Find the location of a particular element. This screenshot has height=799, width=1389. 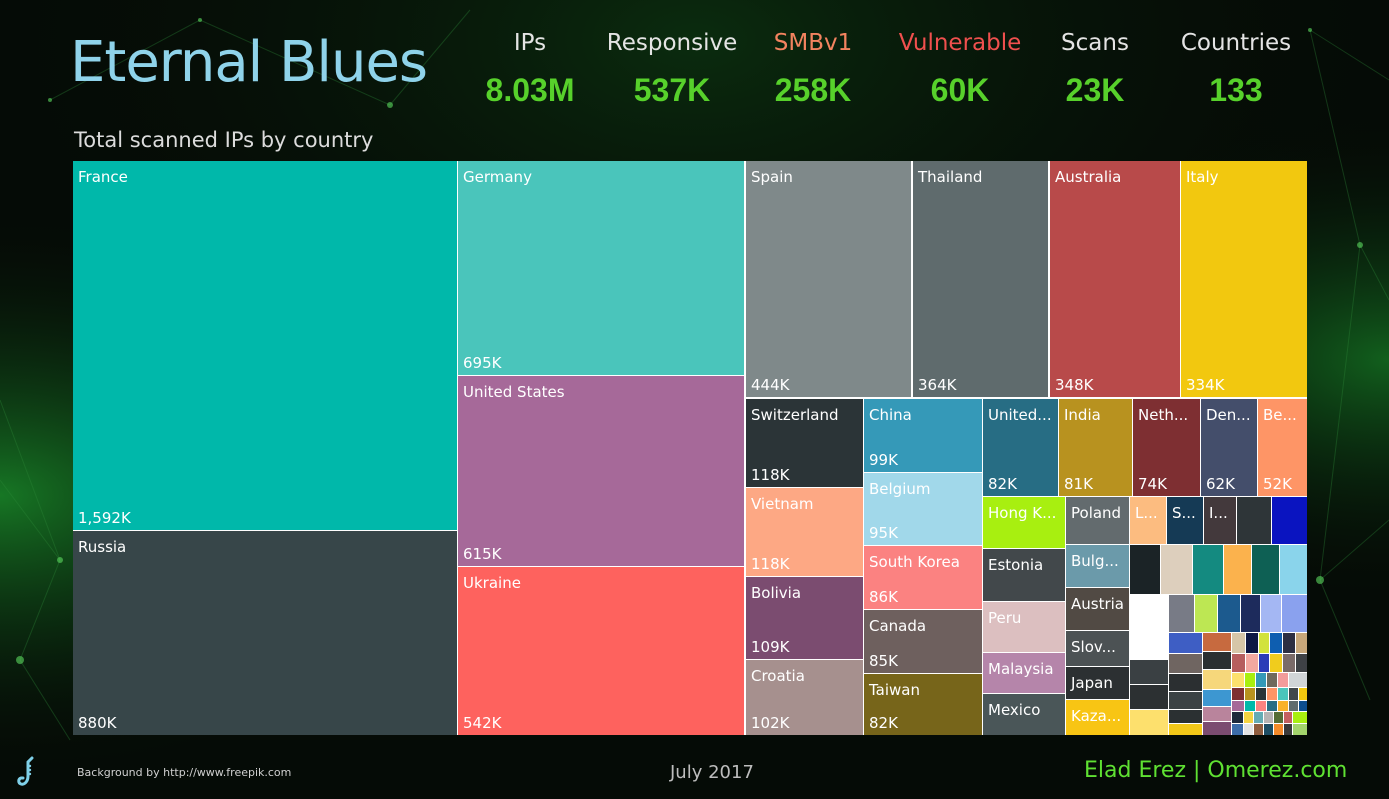

treemap-cell-poland: Poland is located at coordinates (1097, 520).